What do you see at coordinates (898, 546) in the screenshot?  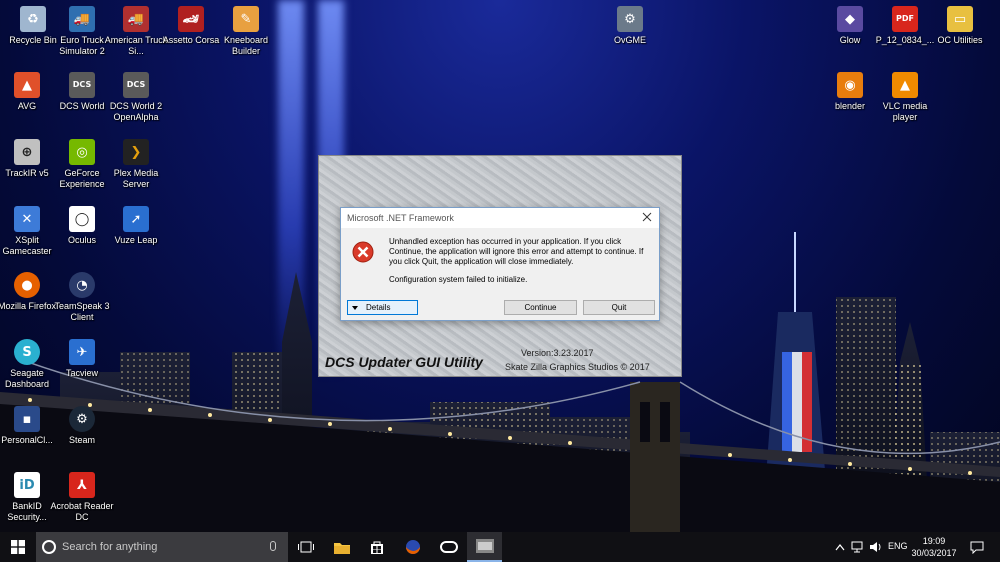 I see `input-language: ENG` at bounding box center [898, 546].